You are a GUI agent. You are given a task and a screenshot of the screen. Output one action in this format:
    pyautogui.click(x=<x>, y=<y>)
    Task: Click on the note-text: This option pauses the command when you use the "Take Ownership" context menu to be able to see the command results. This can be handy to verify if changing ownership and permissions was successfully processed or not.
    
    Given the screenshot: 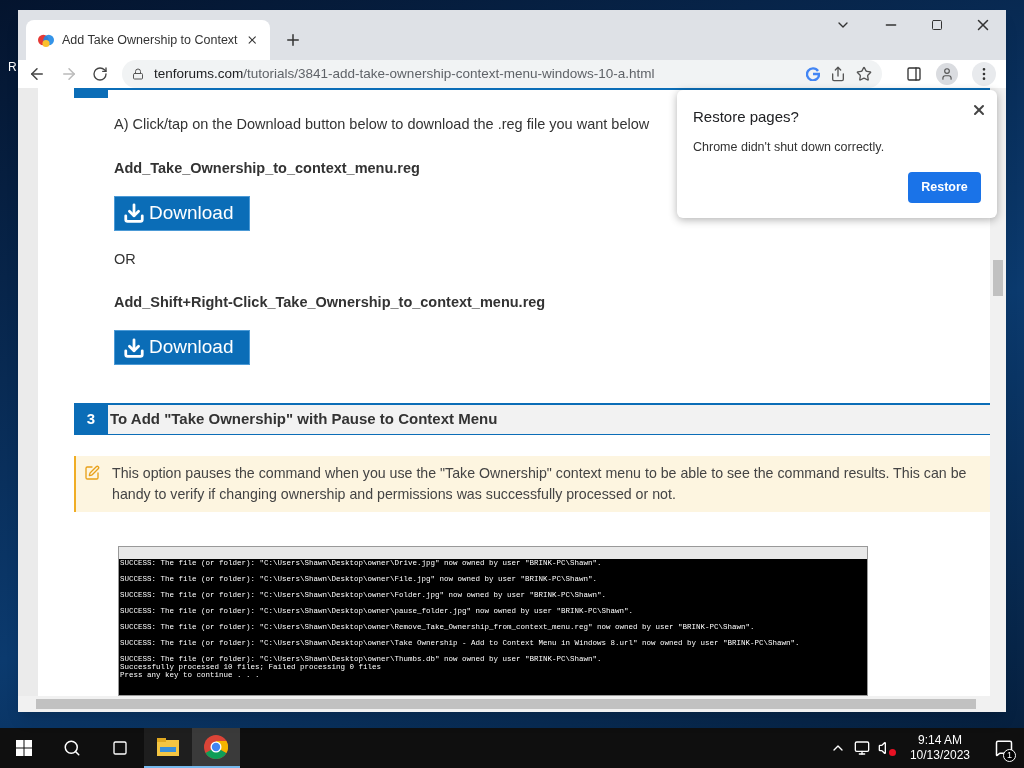 What is the action you would take?
    pyautogui.click(x=540, y=484)
    